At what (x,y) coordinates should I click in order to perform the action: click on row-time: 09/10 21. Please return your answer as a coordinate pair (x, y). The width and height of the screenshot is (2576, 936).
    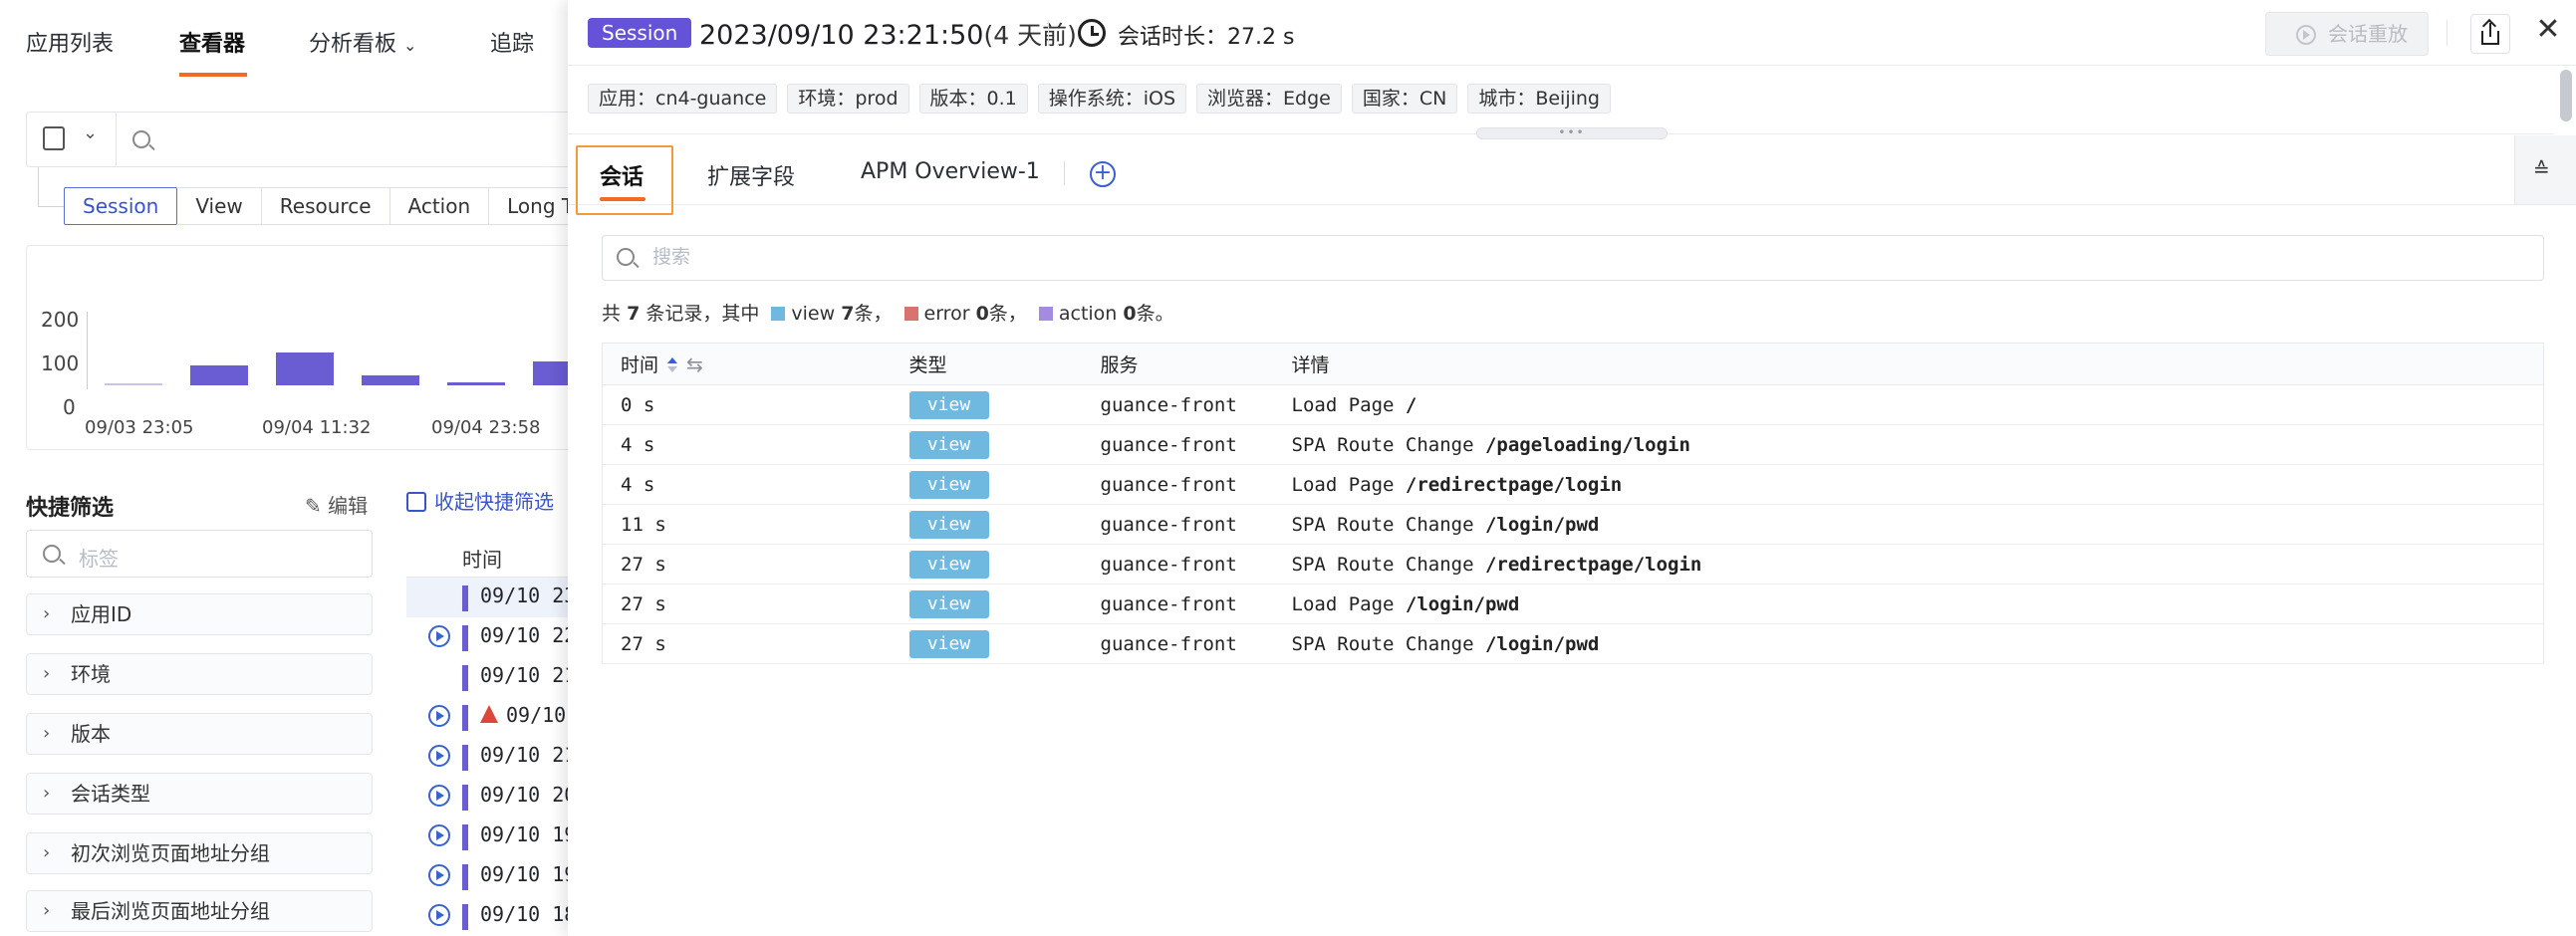
    Looking at the image, I should click on (528, 675).